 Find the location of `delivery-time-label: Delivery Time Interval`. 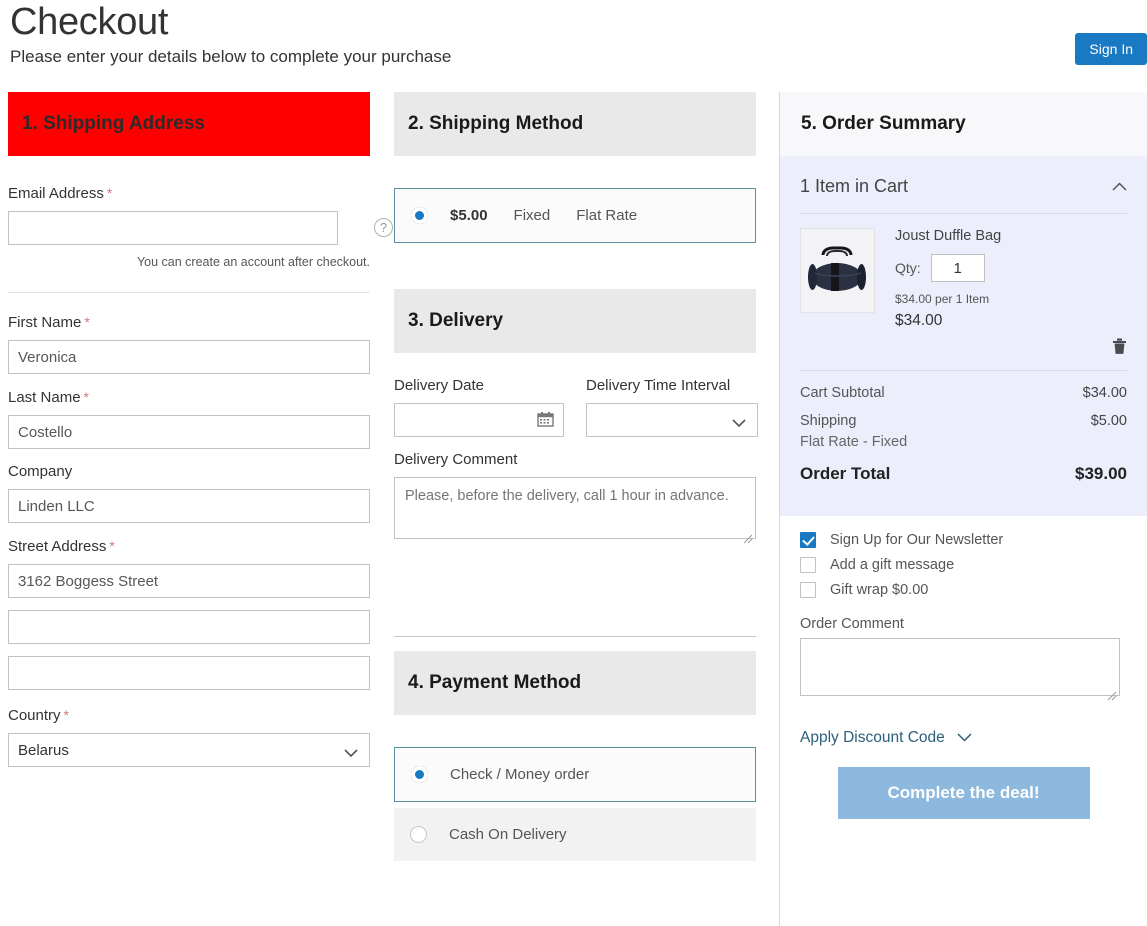

delivery-time-label: Delivery Time Interval is located at coordinates (658, 385).